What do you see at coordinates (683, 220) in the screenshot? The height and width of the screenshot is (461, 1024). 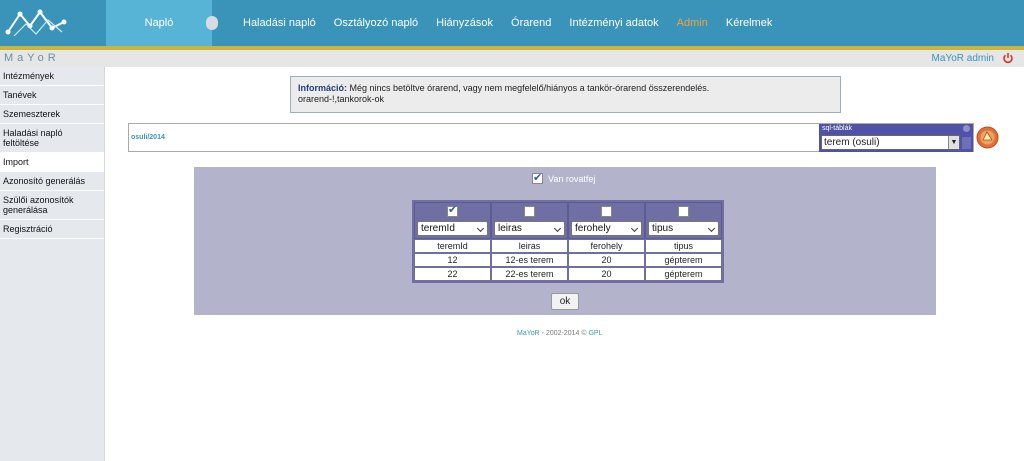 I see `column-mapping-cell: tipus` at bounding box center [683, 220].